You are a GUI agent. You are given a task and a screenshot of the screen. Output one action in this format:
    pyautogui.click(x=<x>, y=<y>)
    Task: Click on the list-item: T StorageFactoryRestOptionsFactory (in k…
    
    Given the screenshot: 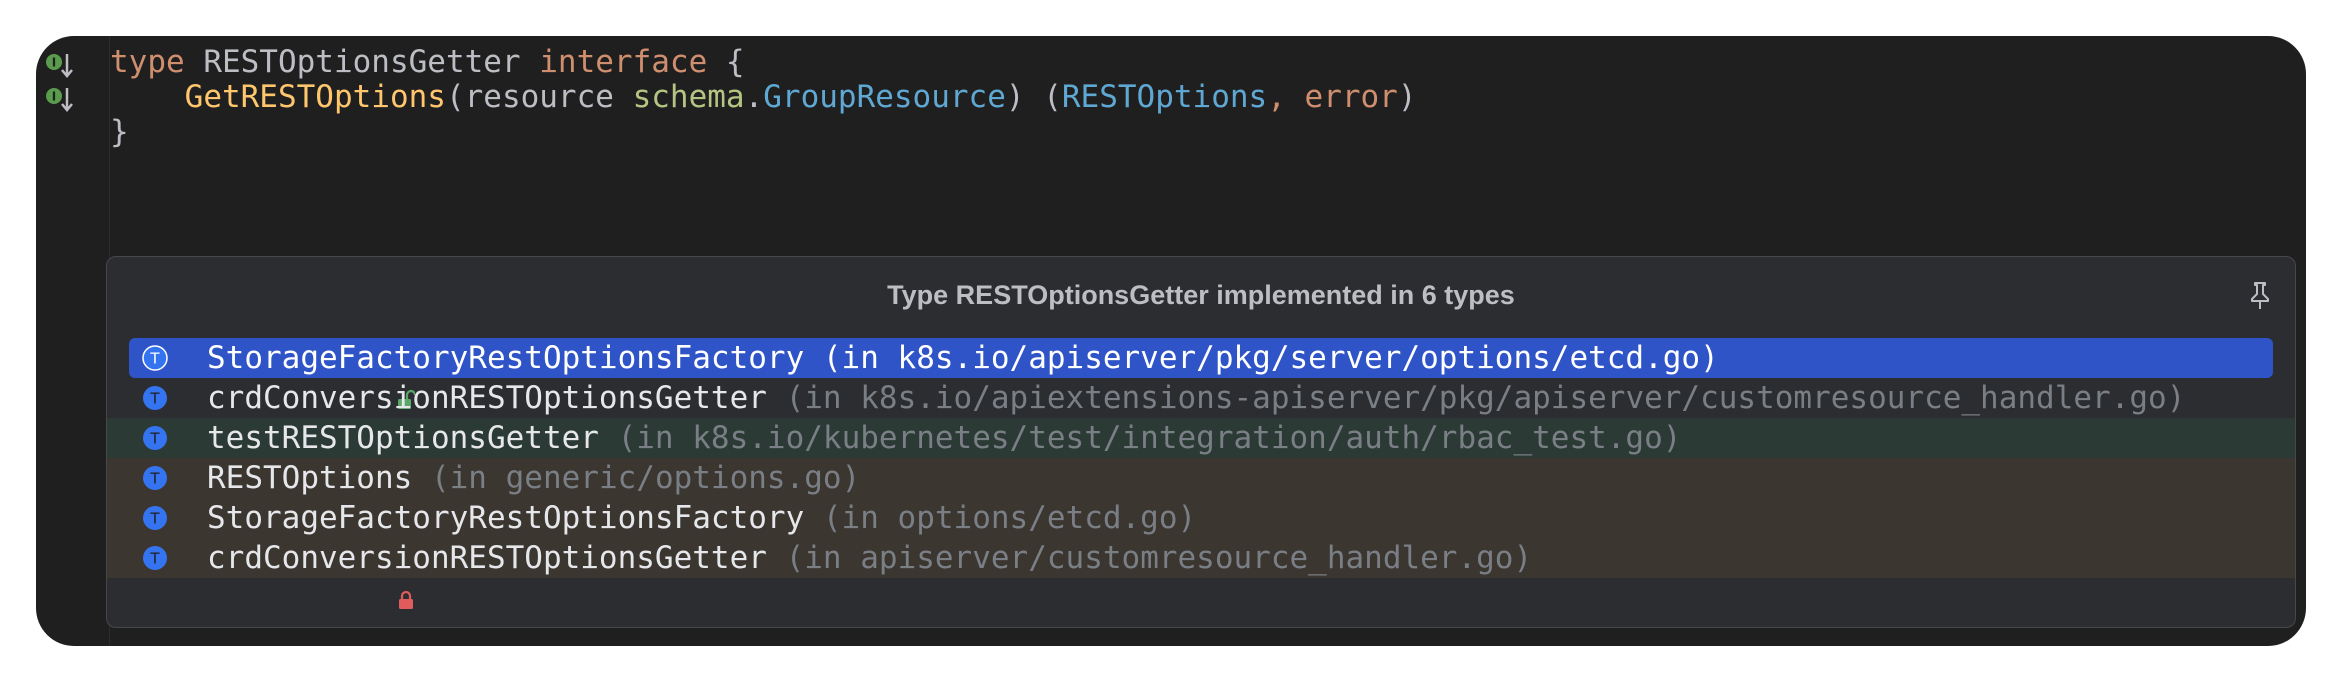 What is the action you would take?
    pyautogui.click(x=1201, y=373)
    